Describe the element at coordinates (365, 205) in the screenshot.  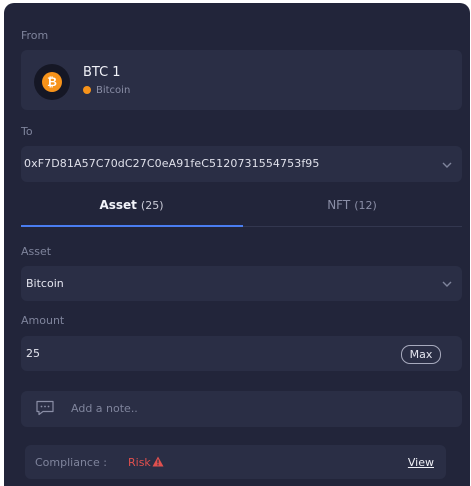
I see `tab-nft-count: (12)` at that location.